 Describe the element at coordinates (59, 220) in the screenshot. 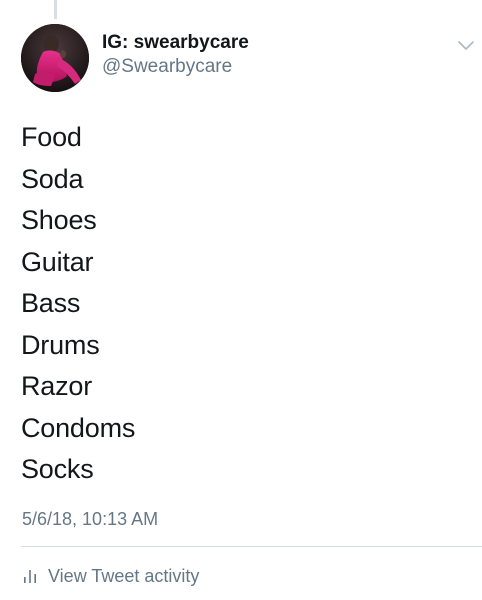

I see `tweet-line: Shoes` at that location.